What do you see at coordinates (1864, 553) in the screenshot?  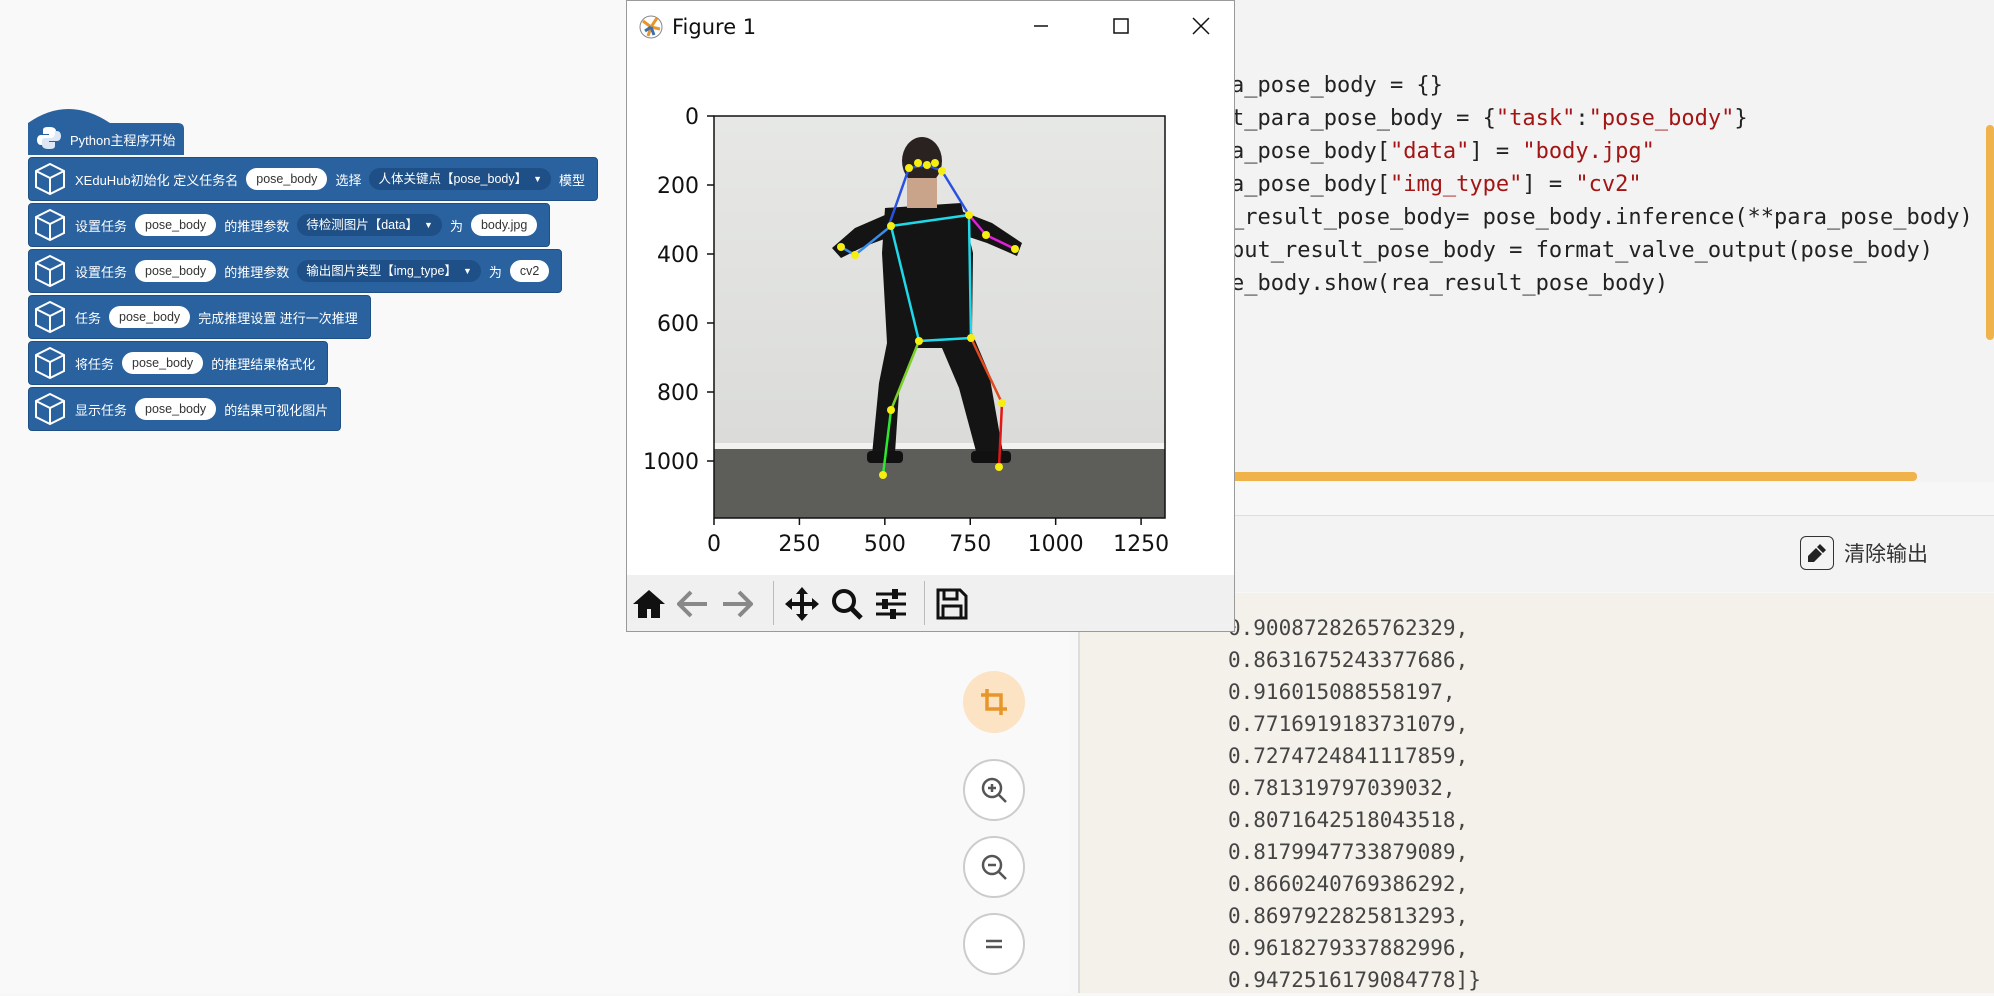 I see `clear-output-button: 清除输出` at bounding box center [1864, 553].